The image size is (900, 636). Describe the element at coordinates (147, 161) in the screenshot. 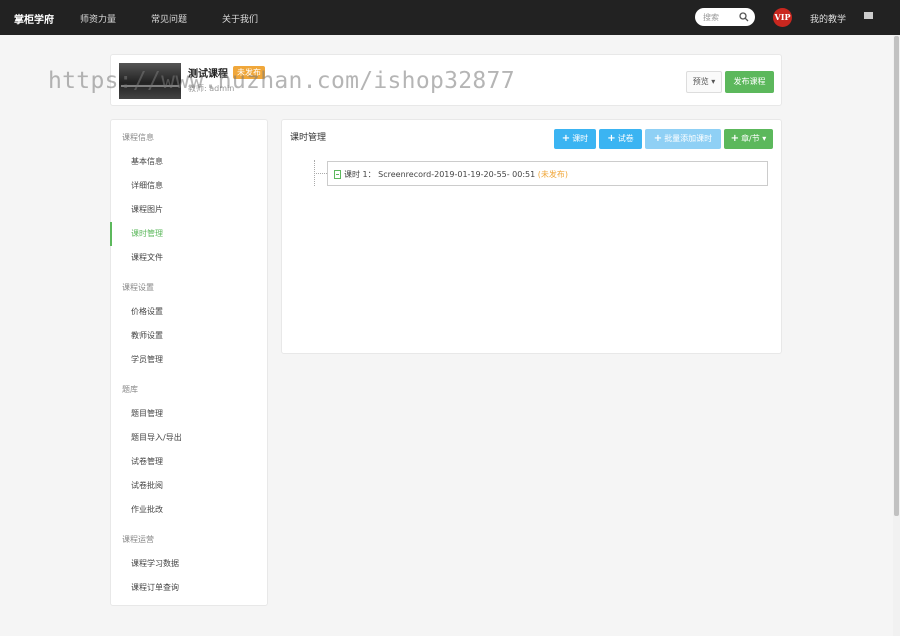

I see `sidebar-item-basic-info: 基本信息` at that location.